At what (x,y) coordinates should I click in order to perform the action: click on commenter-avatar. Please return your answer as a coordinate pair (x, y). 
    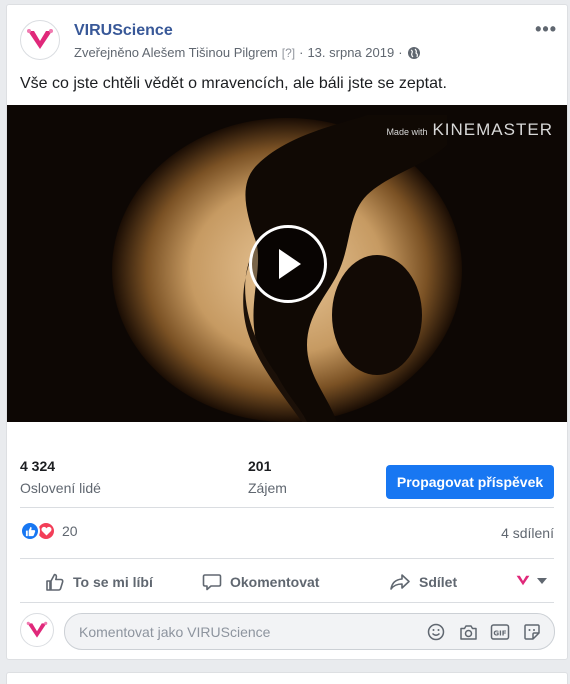
    Looking at the image, I should click on (37, 630).